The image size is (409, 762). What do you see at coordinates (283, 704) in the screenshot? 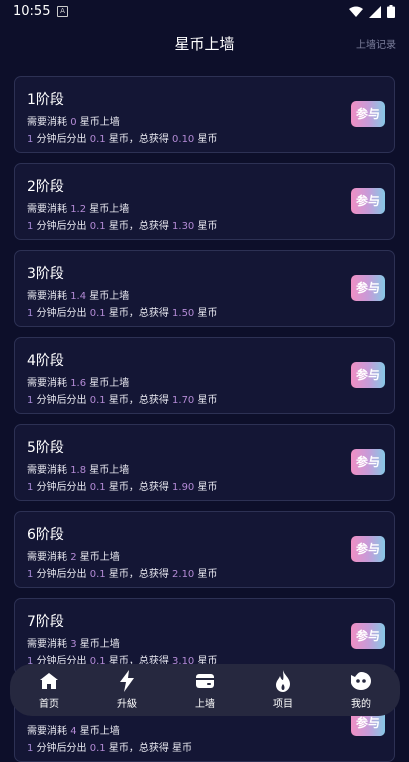
I see `tab-label: 项目` at bounding box center [283, 704].